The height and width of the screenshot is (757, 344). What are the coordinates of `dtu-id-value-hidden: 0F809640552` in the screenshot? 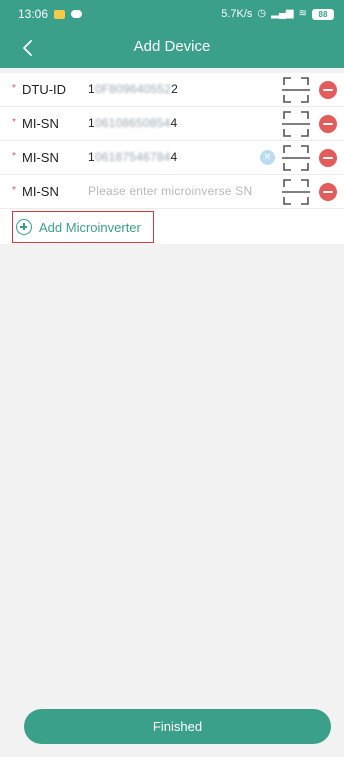 It's located at (133, 89).